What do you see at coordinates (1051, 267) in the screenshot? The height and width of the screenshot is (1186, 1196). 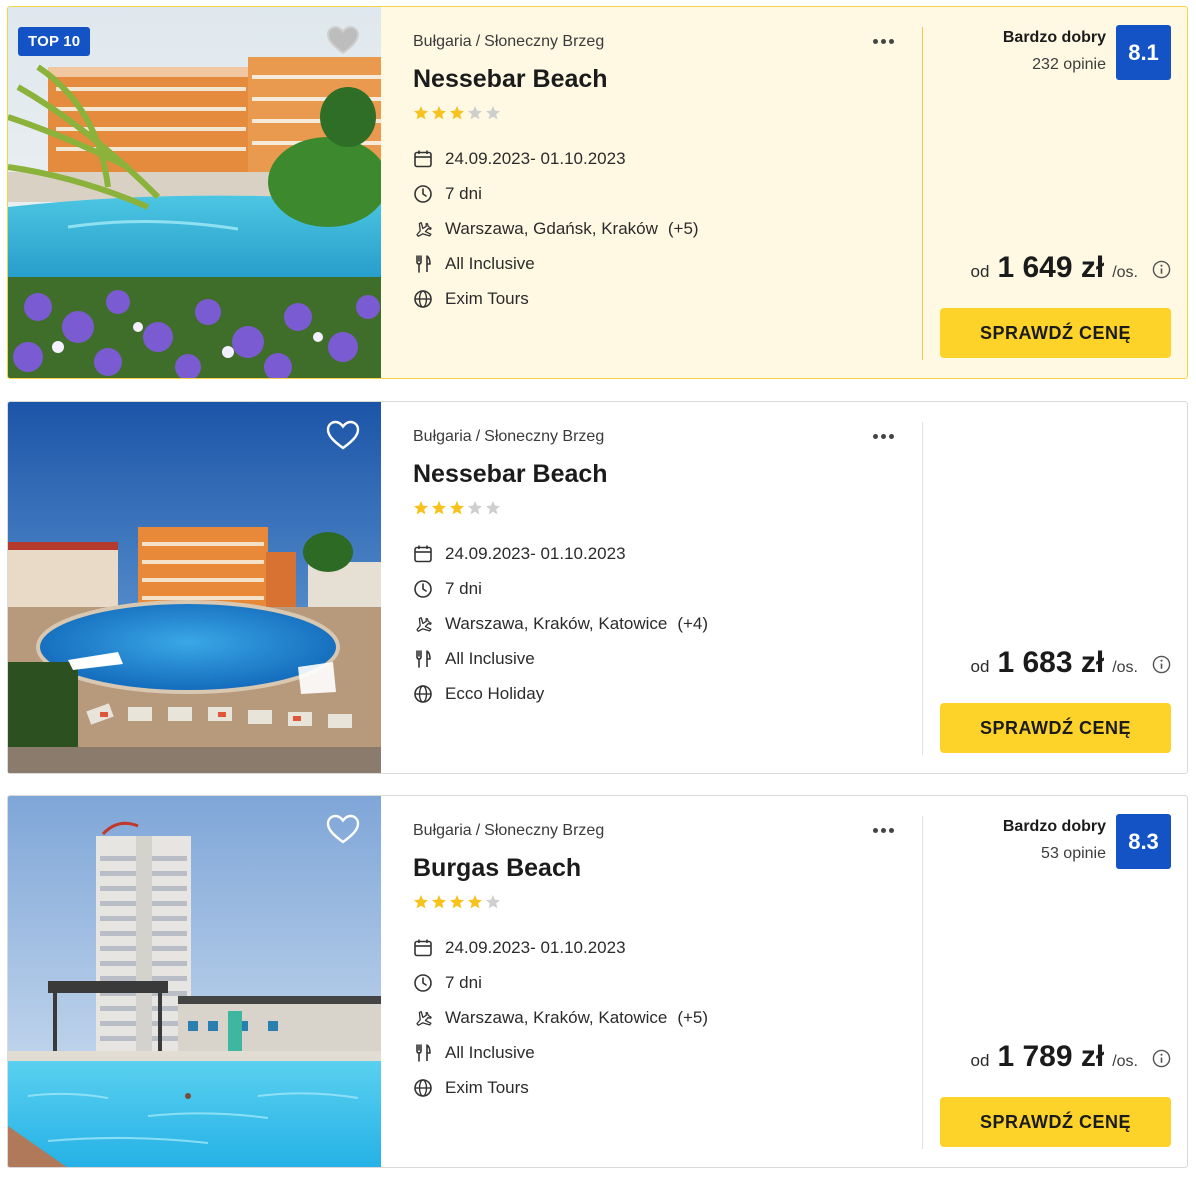 I see `price-amount: 1 649 zł` at bounding box center [1051, 267].